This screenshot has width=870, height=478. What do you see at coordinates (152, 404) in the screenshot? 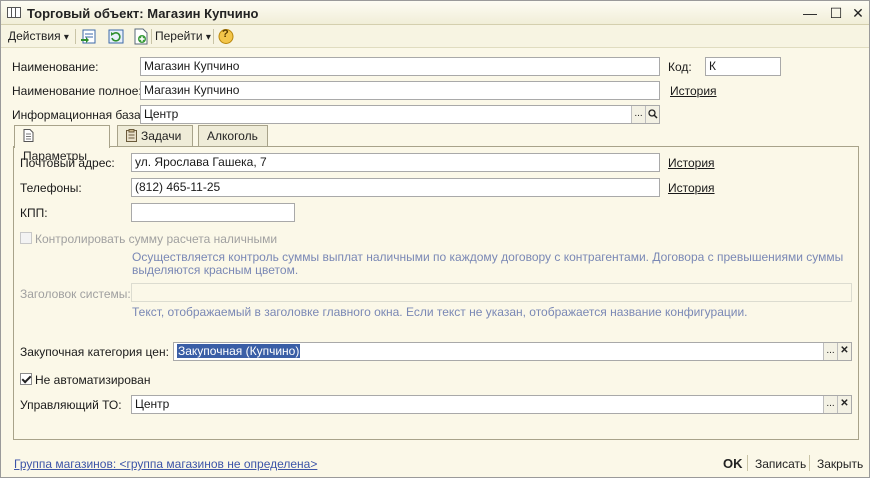
I see `managing-value: Центр` at bounding box center [152, 404].